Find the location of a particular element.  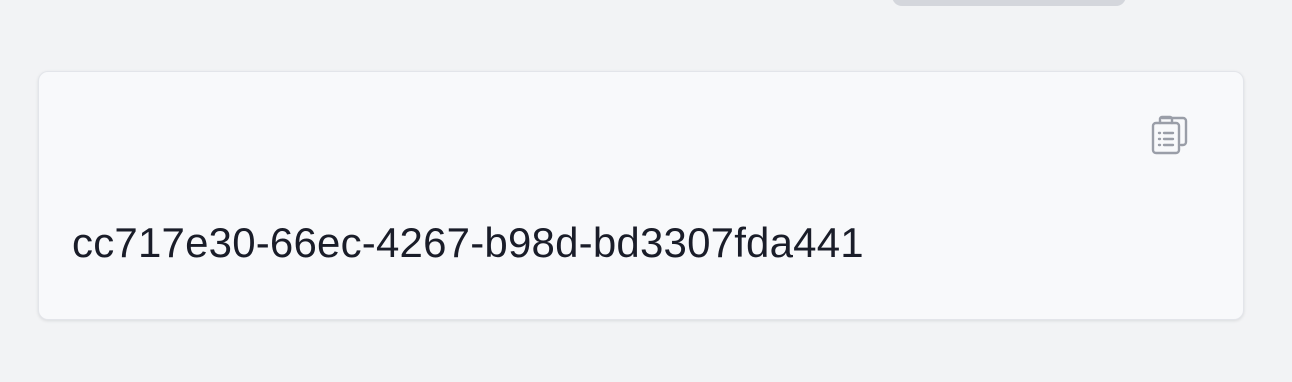

uuid-value: cc717e30-66ec-4267-b98d-bd3307fda441 is located at coordinates (468, 242).